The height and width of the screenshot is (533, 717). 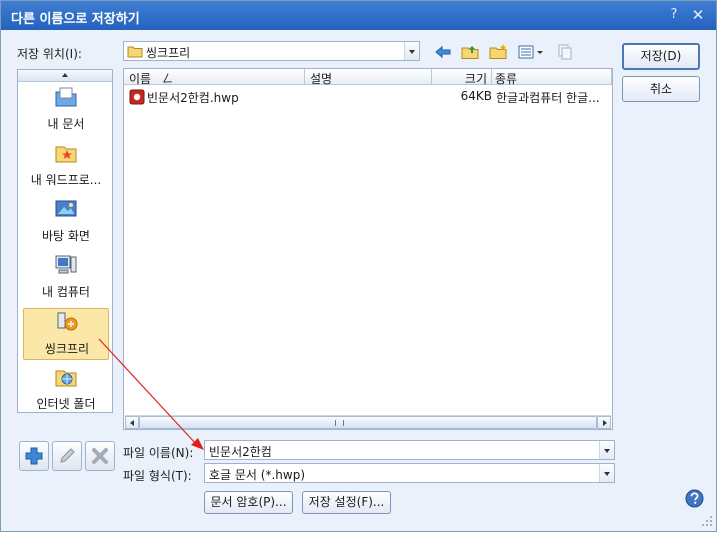 What do you see at coordinates (698, 15) in the screenshot?
I see `close-icon: ✕` at bounding box center [698, 15].